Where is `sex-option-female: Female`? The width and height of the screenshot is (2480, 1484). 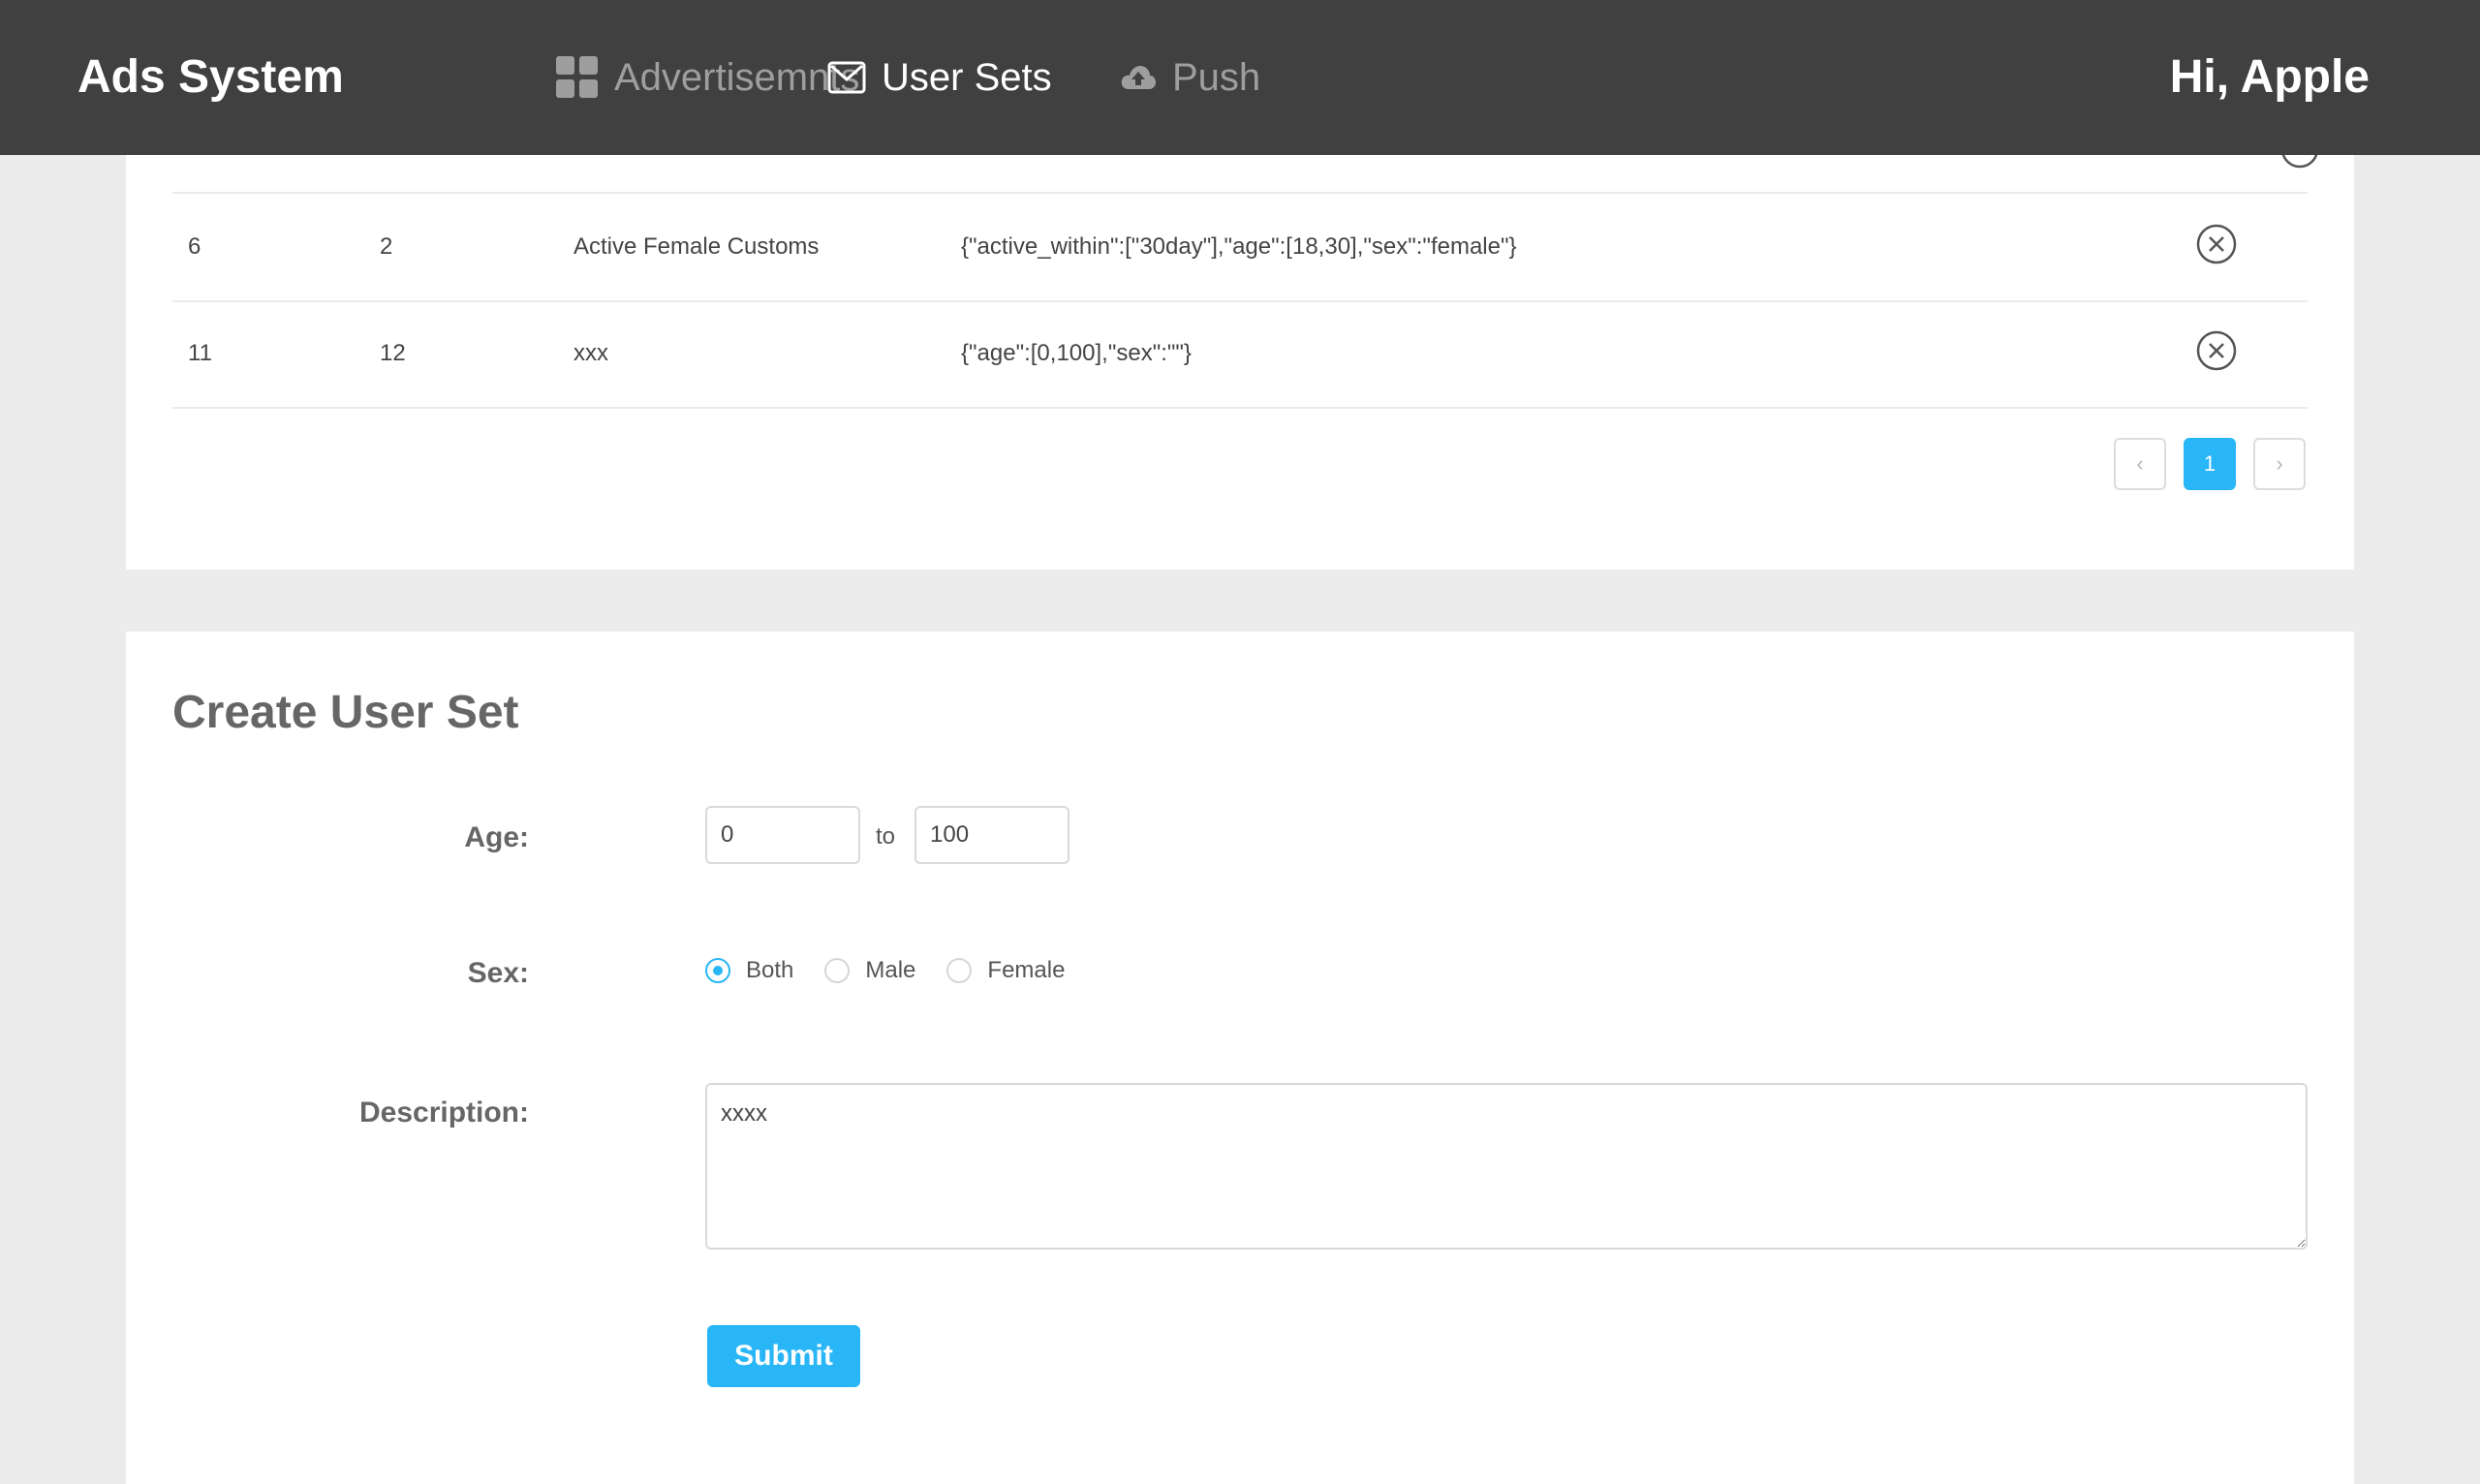 sex-option-female: Female is located at coordinates (1005, 970).